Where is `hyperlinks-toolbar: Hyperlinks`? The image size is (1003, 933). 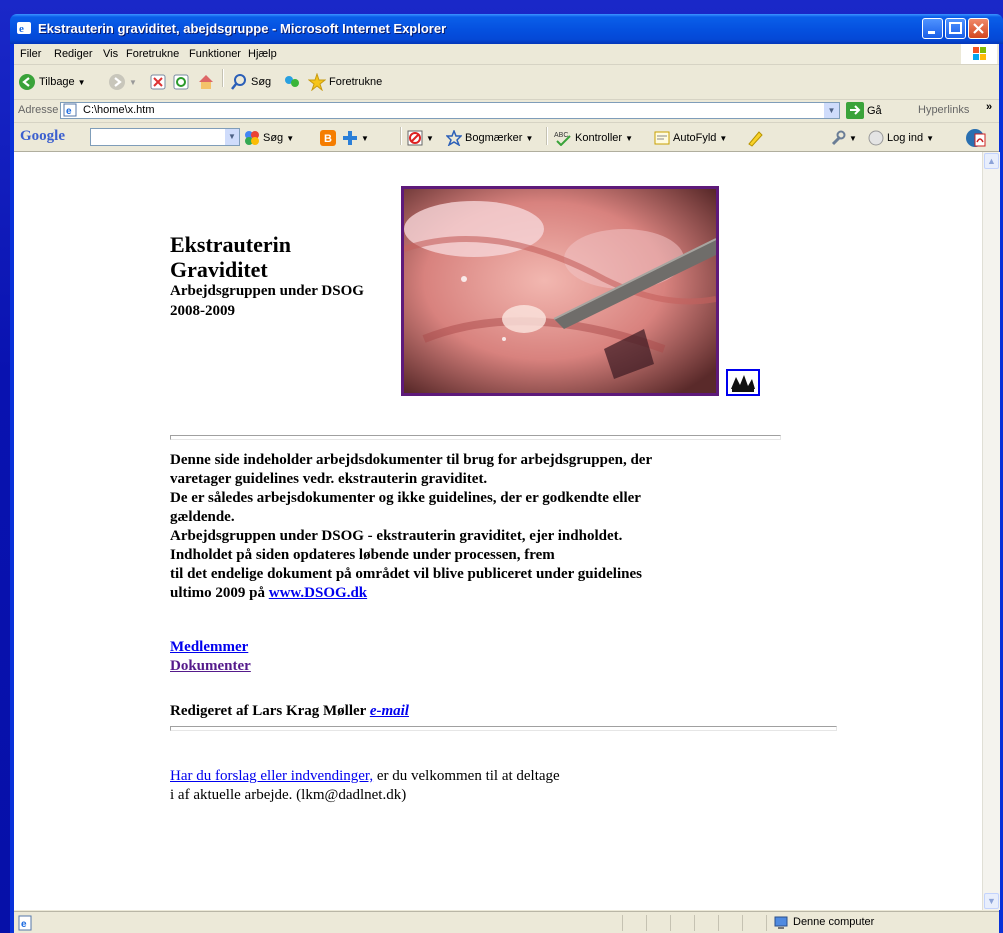
hyperlinks-toolbar: Hyperlinks is located at coordinates (943, 110).